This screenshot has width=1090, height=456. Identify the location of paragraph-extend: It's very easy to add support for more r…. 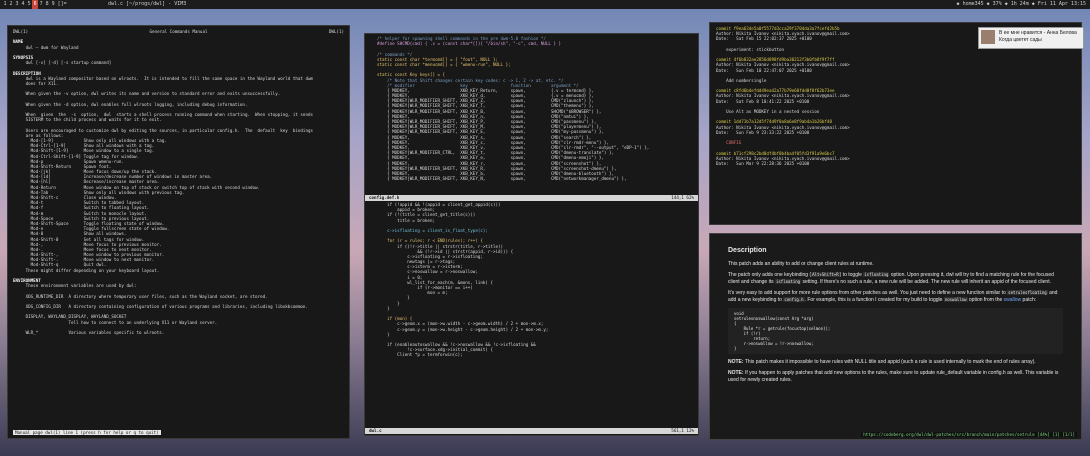
(893, 296).